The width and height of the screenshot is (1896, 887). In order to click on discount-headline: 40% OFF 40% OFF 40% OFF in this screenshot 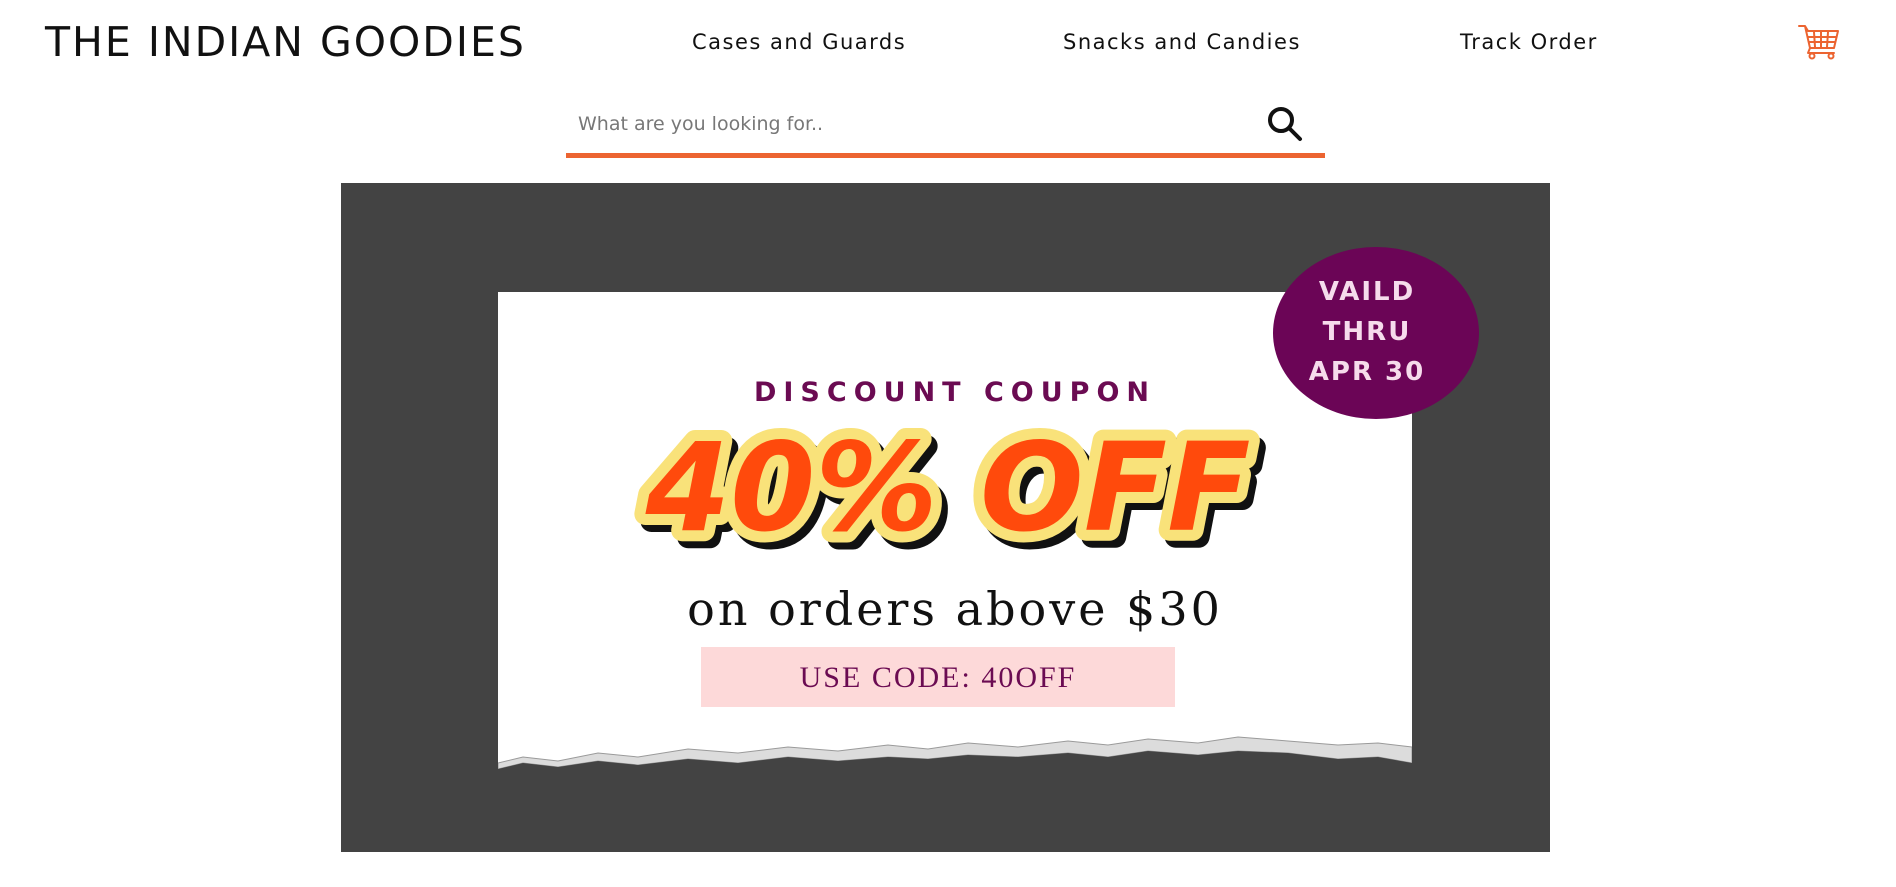, I will do `click(951, 497)`.